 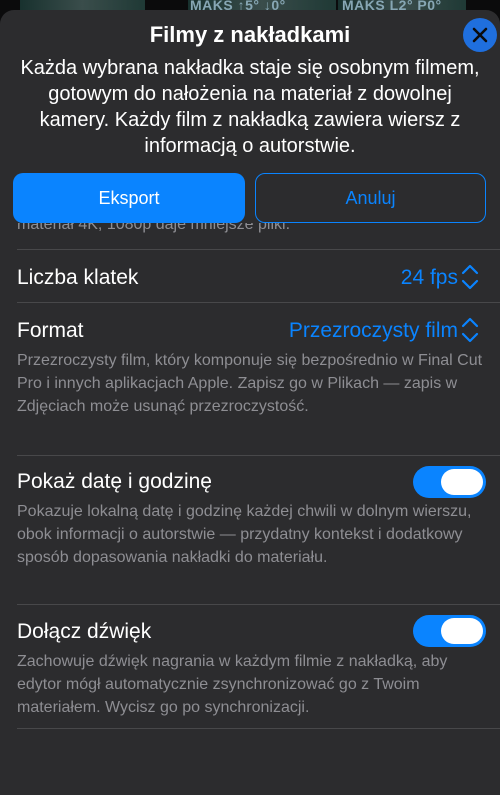 I want to click on include-sound-toggle, so click(x=449, y=631).